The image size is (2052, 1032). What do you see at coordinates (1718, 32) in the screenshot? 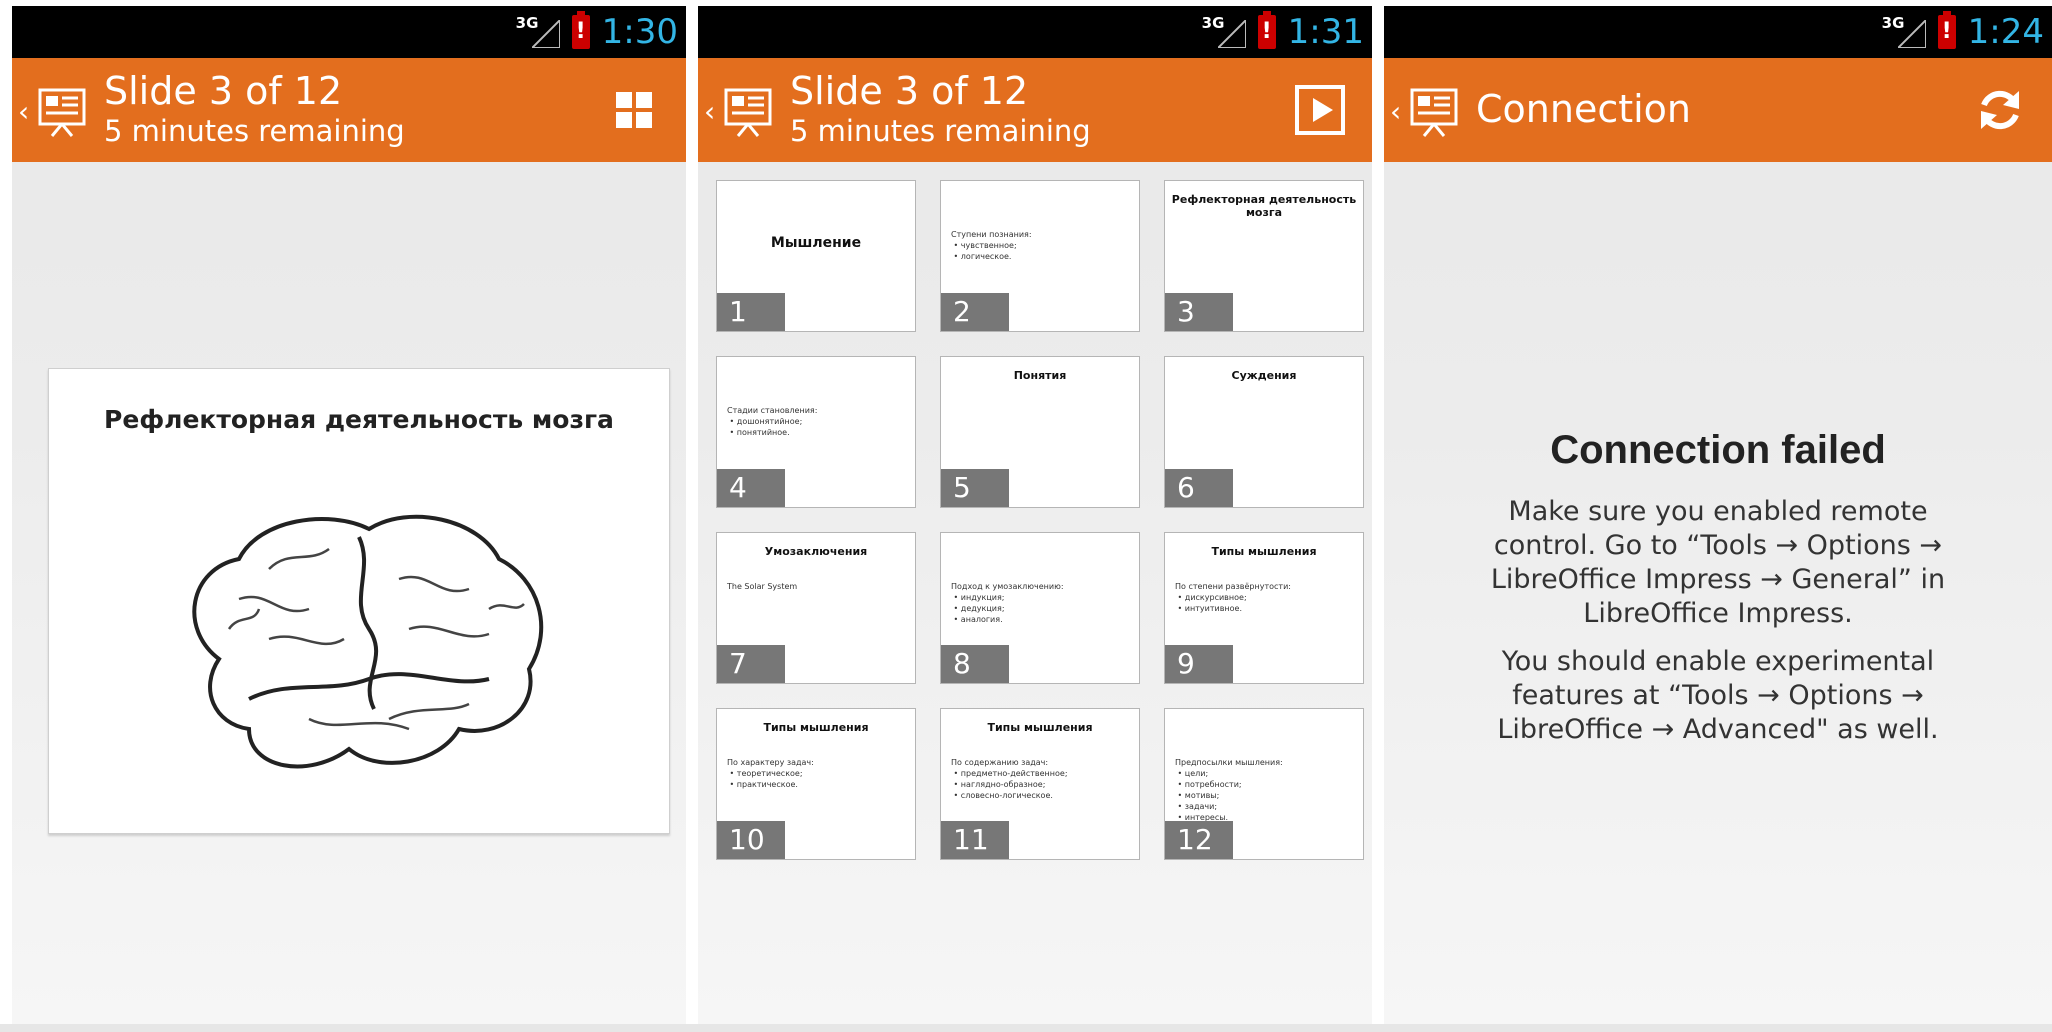
I see `status-bar: 3G ! 1:24` at bounding box center [1718, 32].